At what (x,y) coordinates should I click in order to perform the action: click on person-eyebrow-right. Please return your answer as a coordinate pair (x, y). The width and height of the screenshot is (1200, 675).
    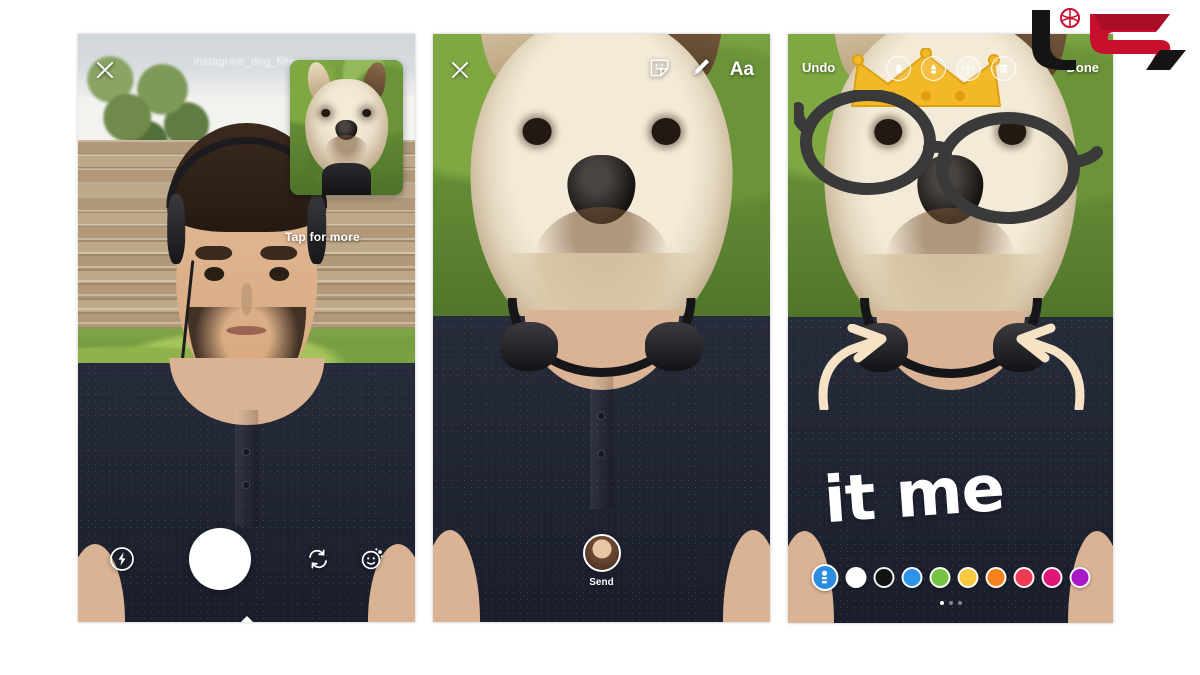
    Looking at the image, I should click on (279, 252).